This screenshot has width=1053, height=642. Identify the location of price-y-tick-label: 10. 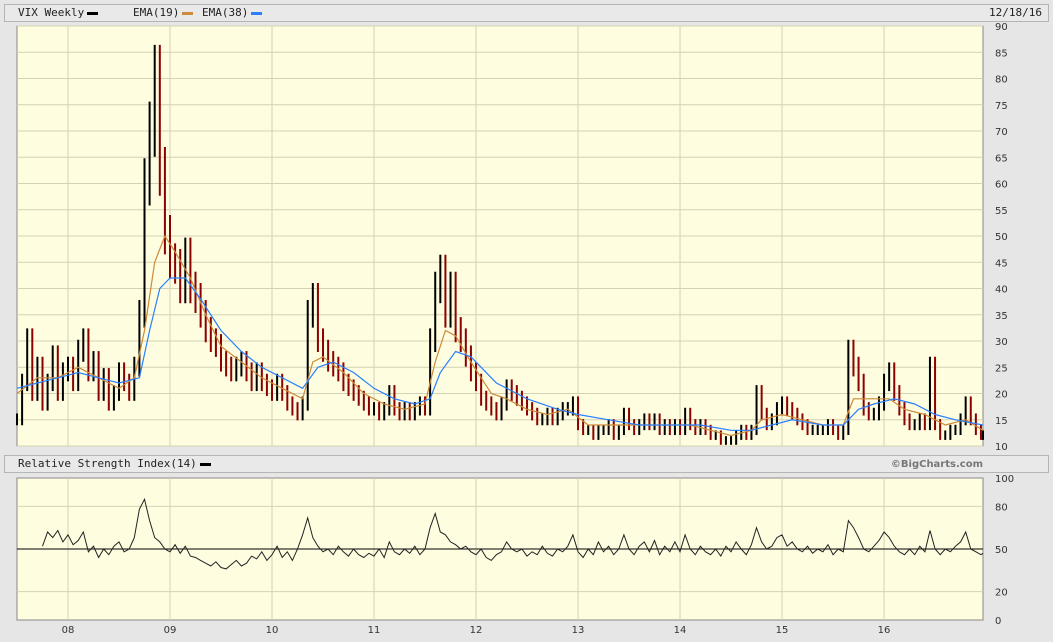
(1001, 447).